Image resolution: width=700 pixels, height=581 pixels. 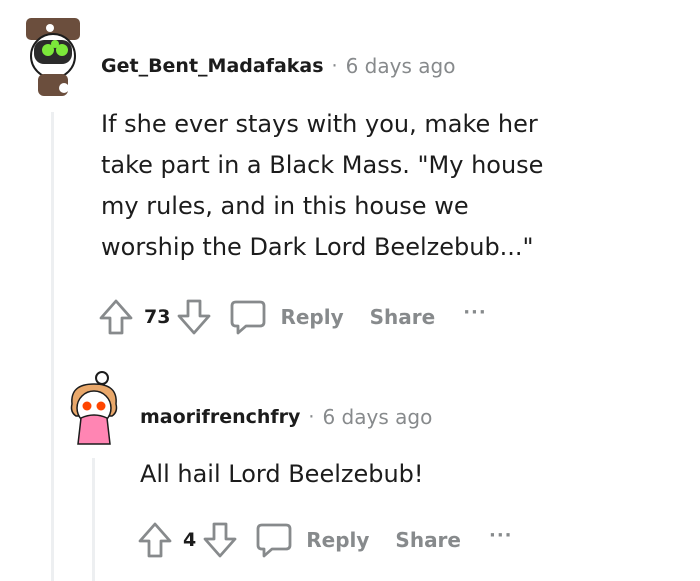 What do you see at coordinates (317, 247) in the screenshot?
I see `comment-line: worship the Dark Lord Beelzebub..."` at bounding box center [317, 247].